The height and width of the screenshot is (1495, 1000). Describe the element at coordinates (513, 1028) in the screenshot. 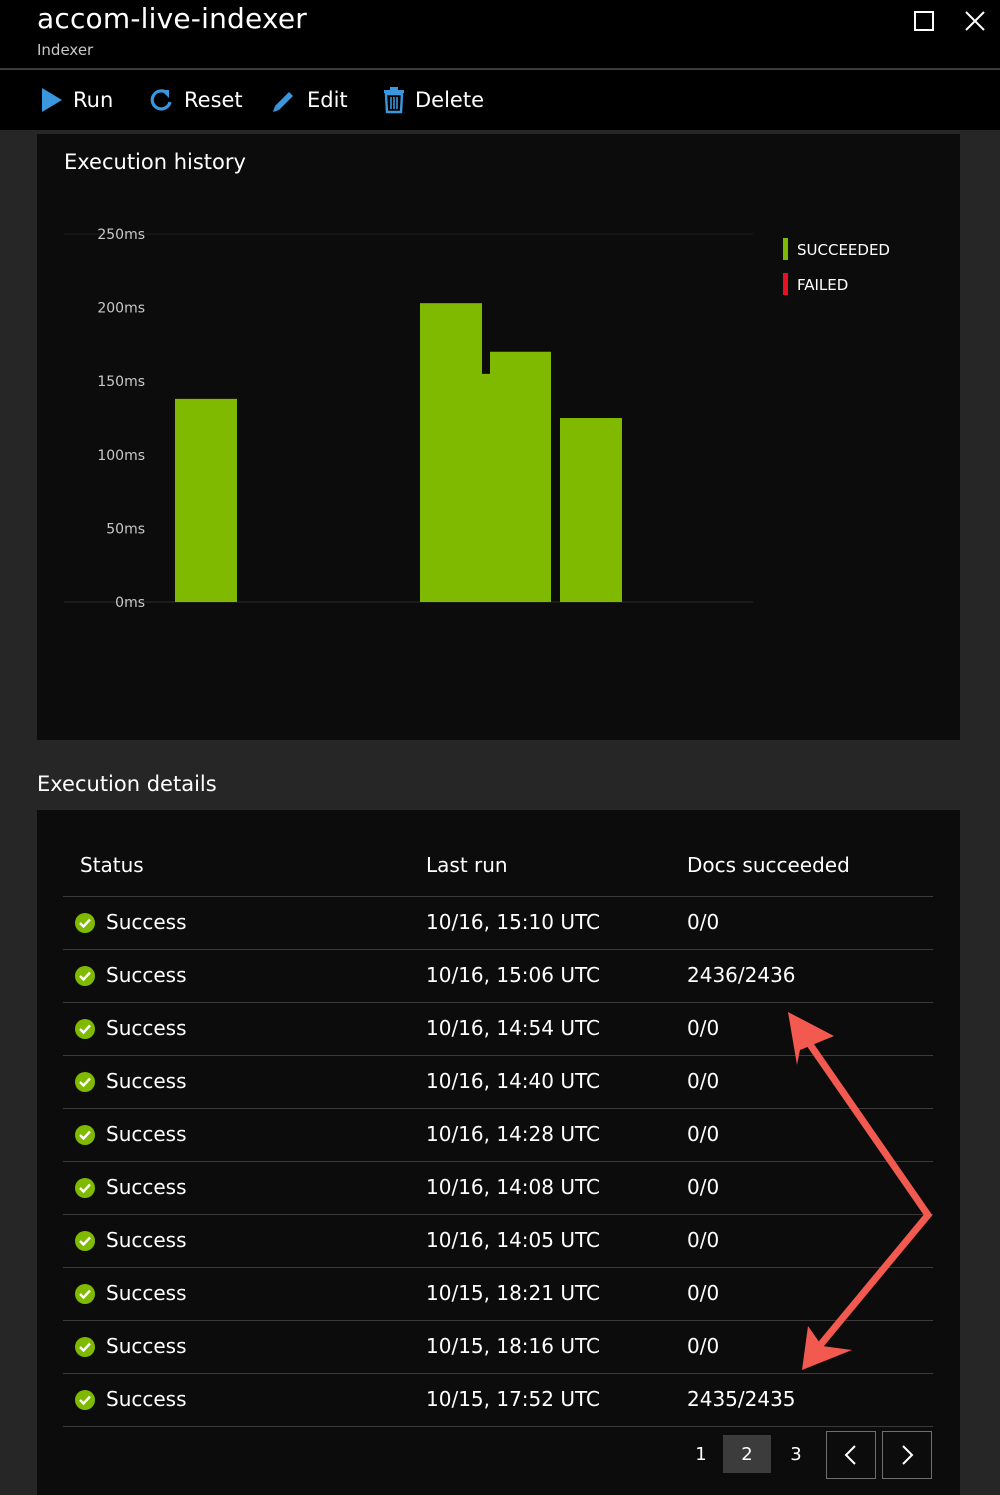

I see `last-run-text: 10/16, 14:54 UTC` at that location.